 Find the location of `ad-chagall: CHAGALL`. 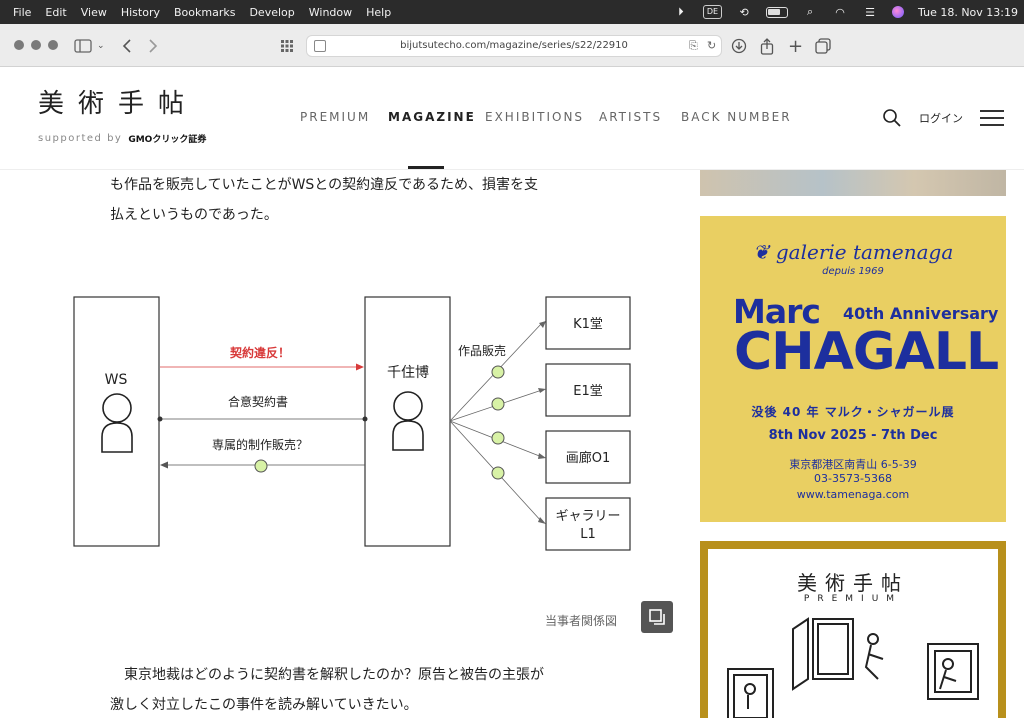

ad-chagall: CHAGALL is located at coordinates (866, 352).